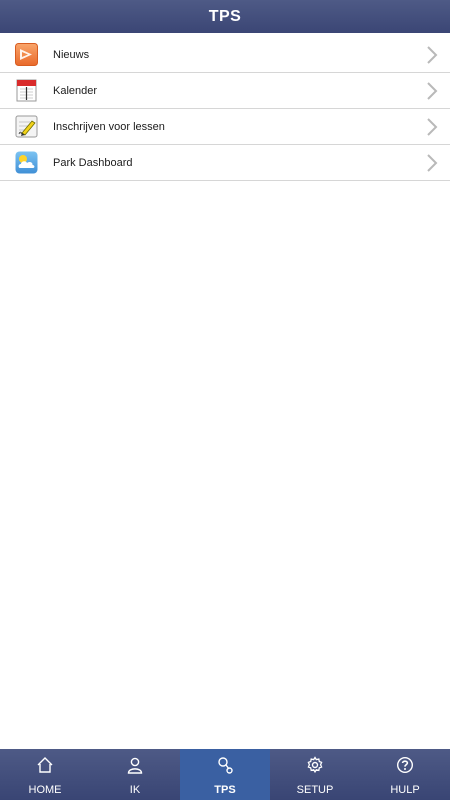 The image size is (450, 800). What do you see at coordinates (75, 90) in the screenshot?
I see `menu-item-label: Kalender` at bounding box center [75, 90].